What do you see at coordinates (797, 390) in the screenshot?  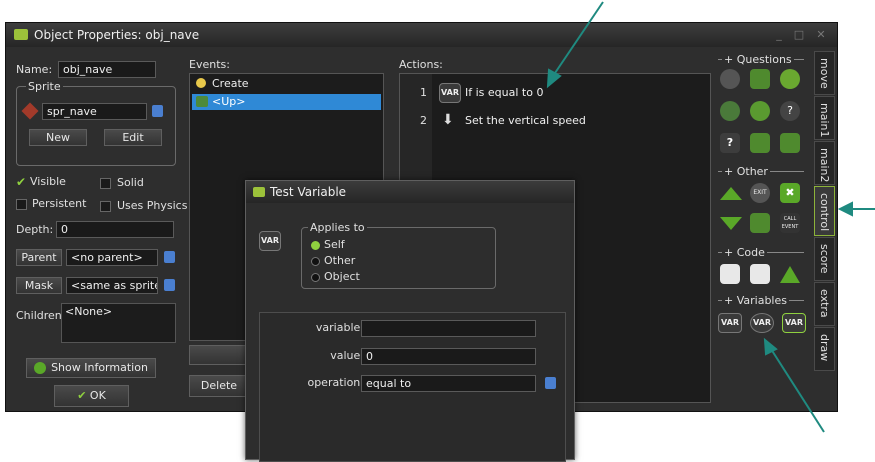 I see `arrow-to-test-variable` at bounding box center [797, 390].